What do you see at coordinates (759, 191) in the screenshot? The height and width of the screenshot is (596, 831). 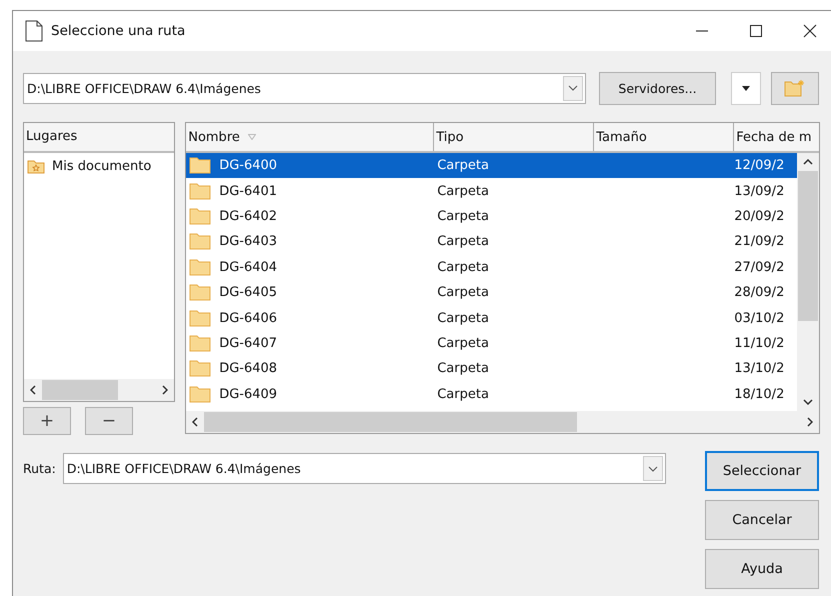 I see `file-date: 13/09/2` at bounding box center [759, 191].